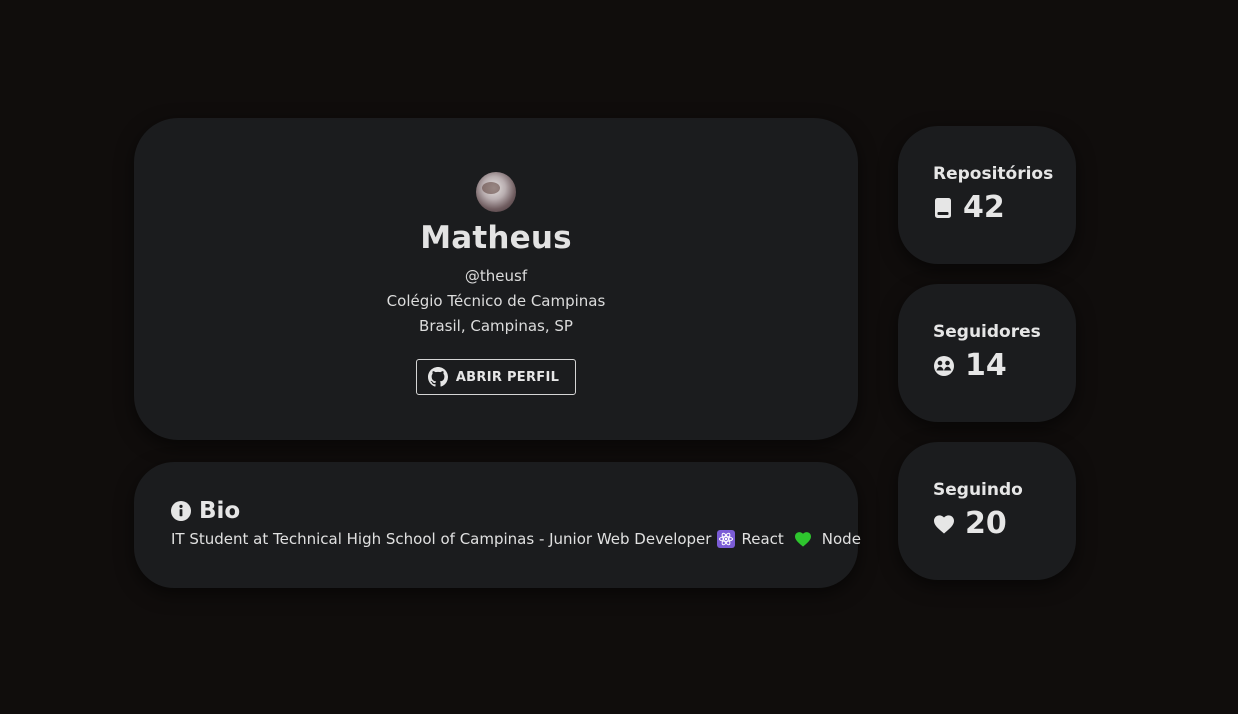 The width and height of the screenshot is (1238, 714). What do you see at coordinates (437, 377) in the screenshot?
I see `github-icon` at bounding box center [437, 377].